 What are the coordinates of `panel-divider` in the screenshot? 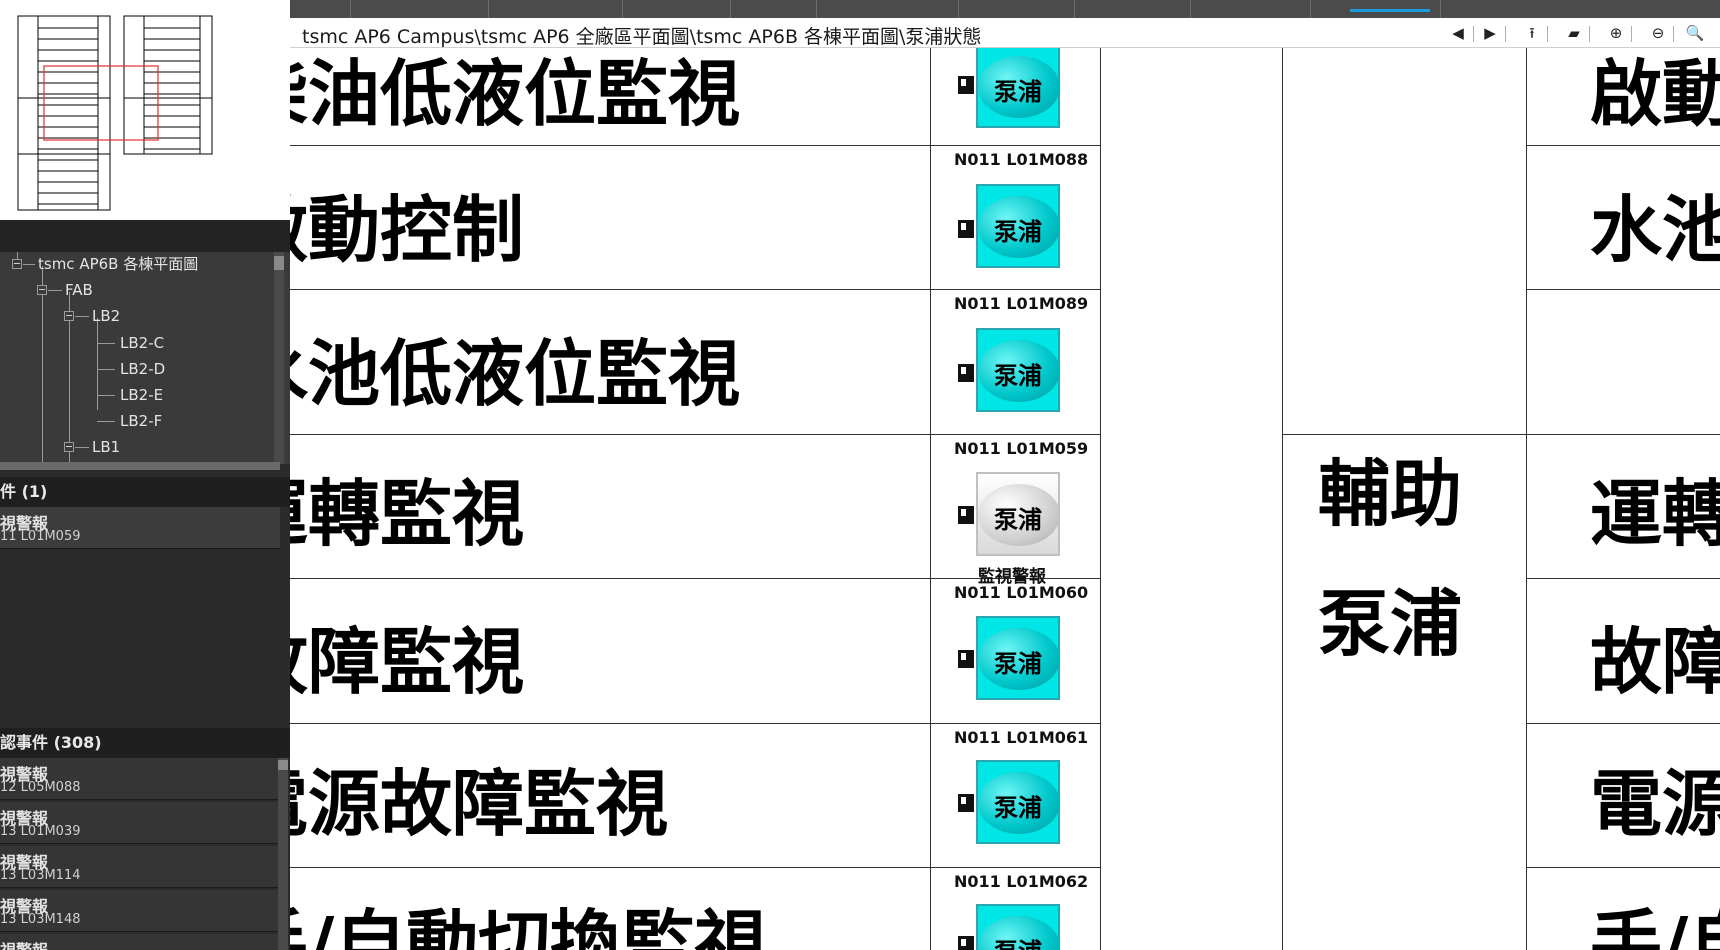 It's located at (145, 236).